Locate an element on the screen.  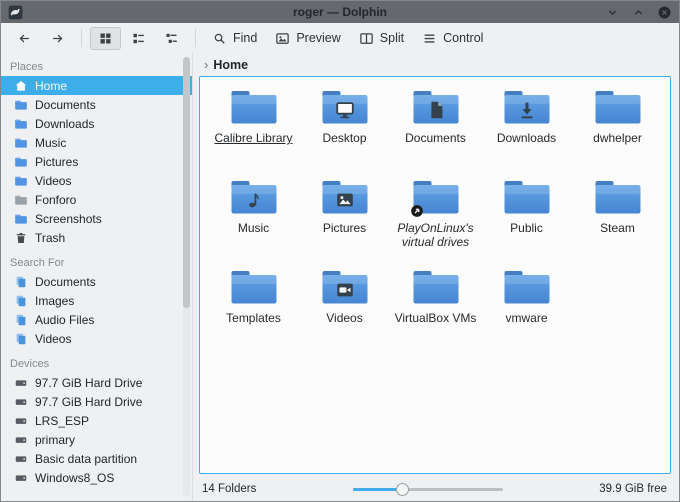
sidebar-item-search-images: Images is located at coordinates (96, 300).